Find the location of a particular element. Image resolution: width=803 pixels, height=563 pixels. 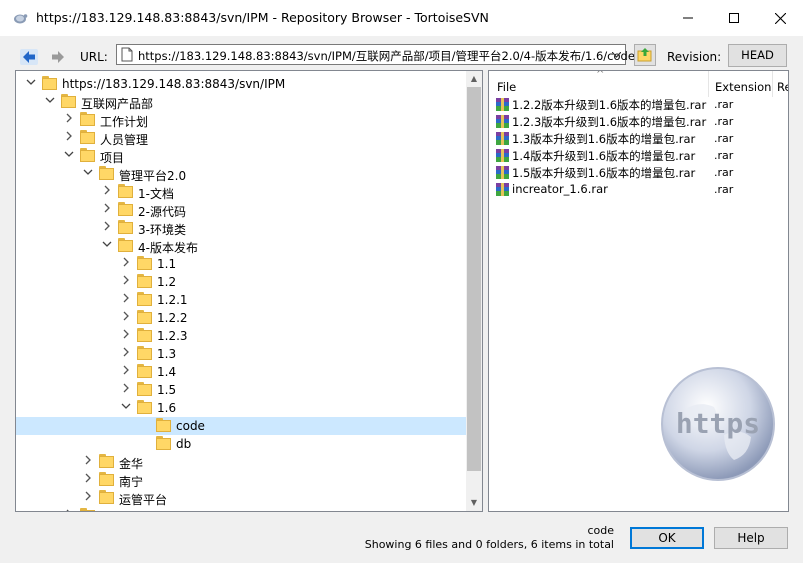

tree-item-label: 工作计划 is located at coordinates (124, 122).